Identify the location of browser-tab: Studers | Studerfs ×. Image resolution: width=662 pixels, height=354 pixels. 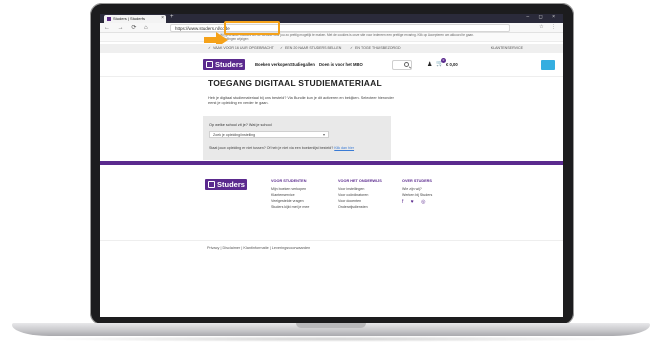
(135, 19).